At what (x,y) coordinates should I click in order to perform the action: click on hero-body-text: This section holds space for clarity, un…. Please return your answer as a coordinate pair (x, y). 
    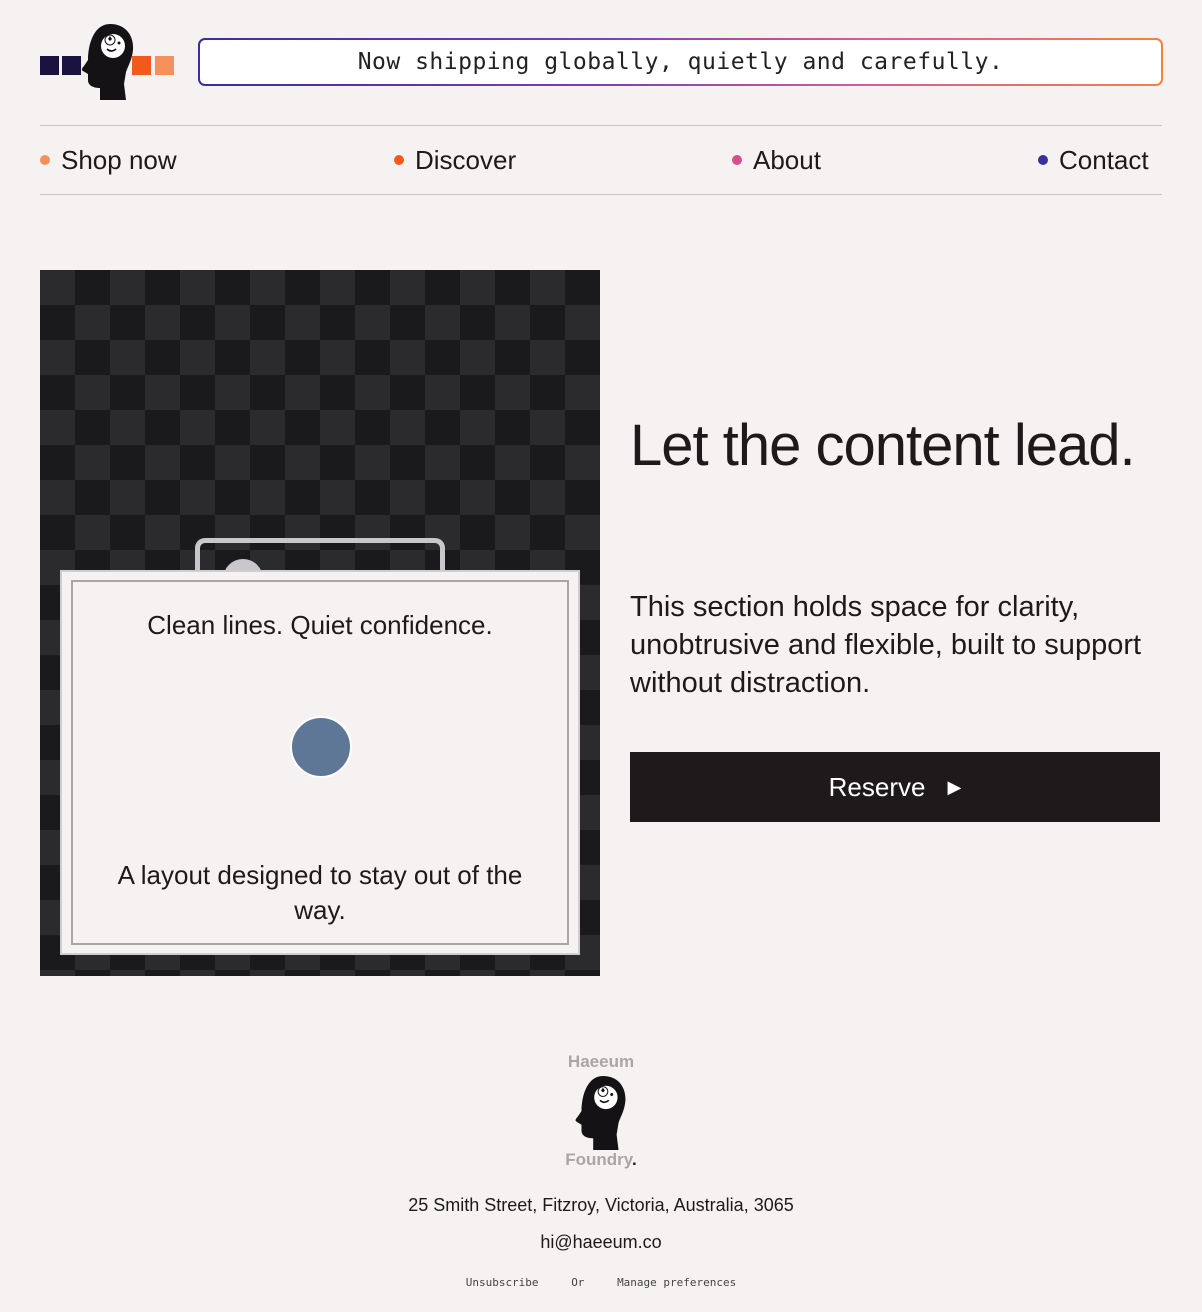
    Looking at the image, I should click on (886, 645).